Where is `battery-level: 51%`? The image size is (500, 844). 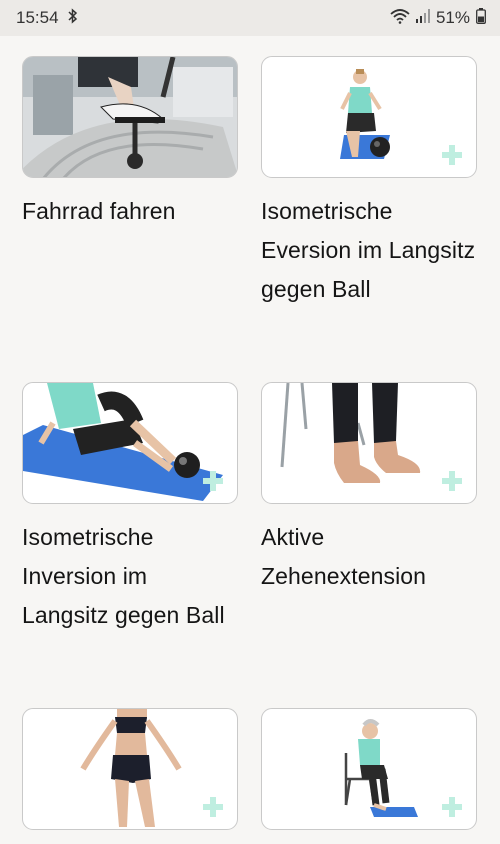
battery-level: 51% is located at coordinates (452, 17).